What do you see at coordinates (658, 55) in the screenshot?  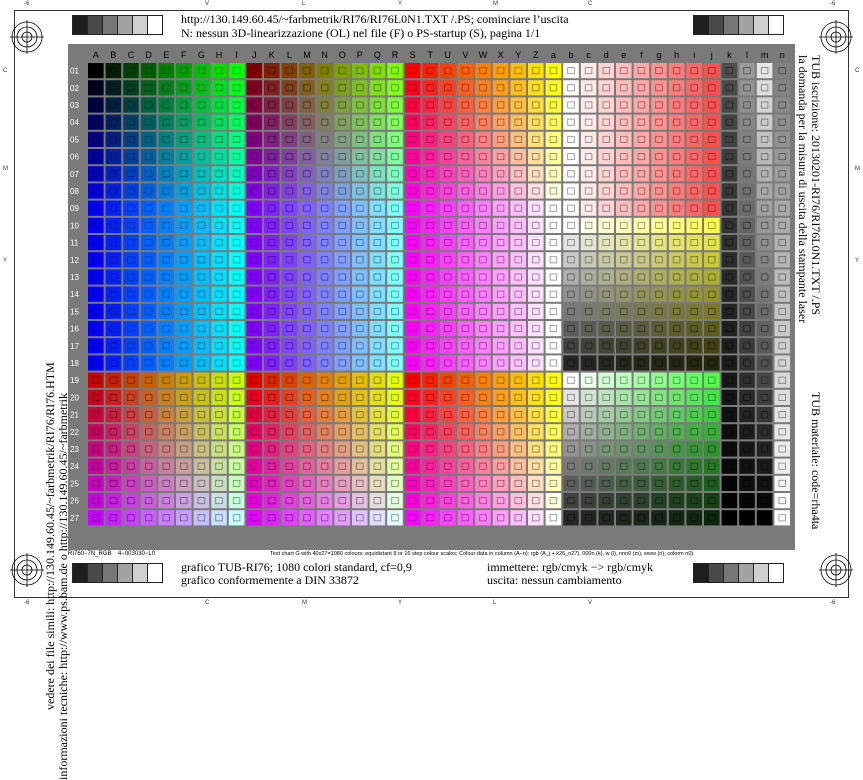 I see `column-label: g` at bounding box center [658, 55].